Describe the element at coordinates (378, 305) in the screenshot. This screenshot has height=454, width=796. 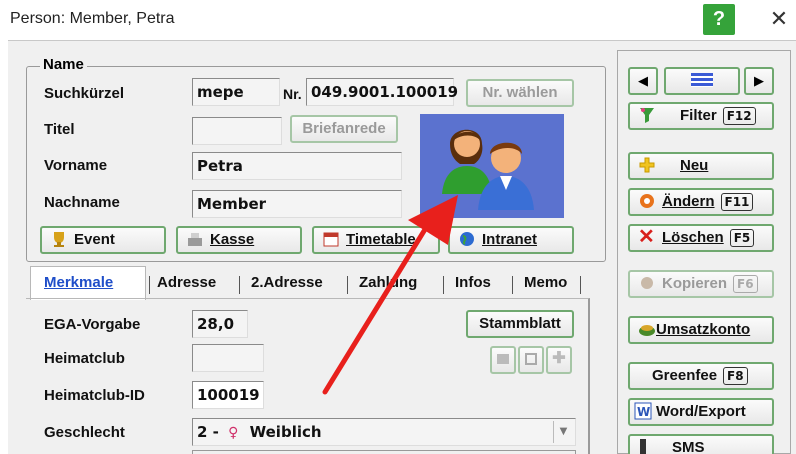
I see `arrow-shaft` at that location.